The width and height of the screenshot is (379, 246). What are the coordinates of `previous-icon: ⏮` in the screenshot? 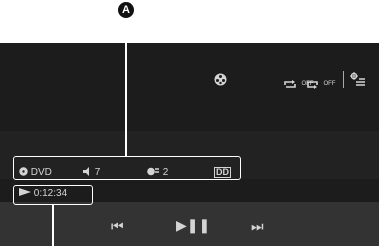 It's located at (117, 226).